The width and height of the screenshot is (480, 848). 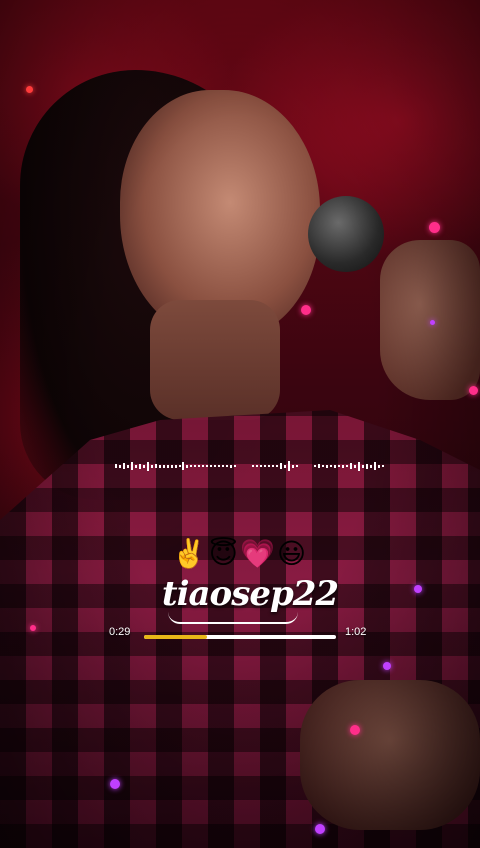 I want to click on audio-visualizer-mid, so click(x=209, y=466).